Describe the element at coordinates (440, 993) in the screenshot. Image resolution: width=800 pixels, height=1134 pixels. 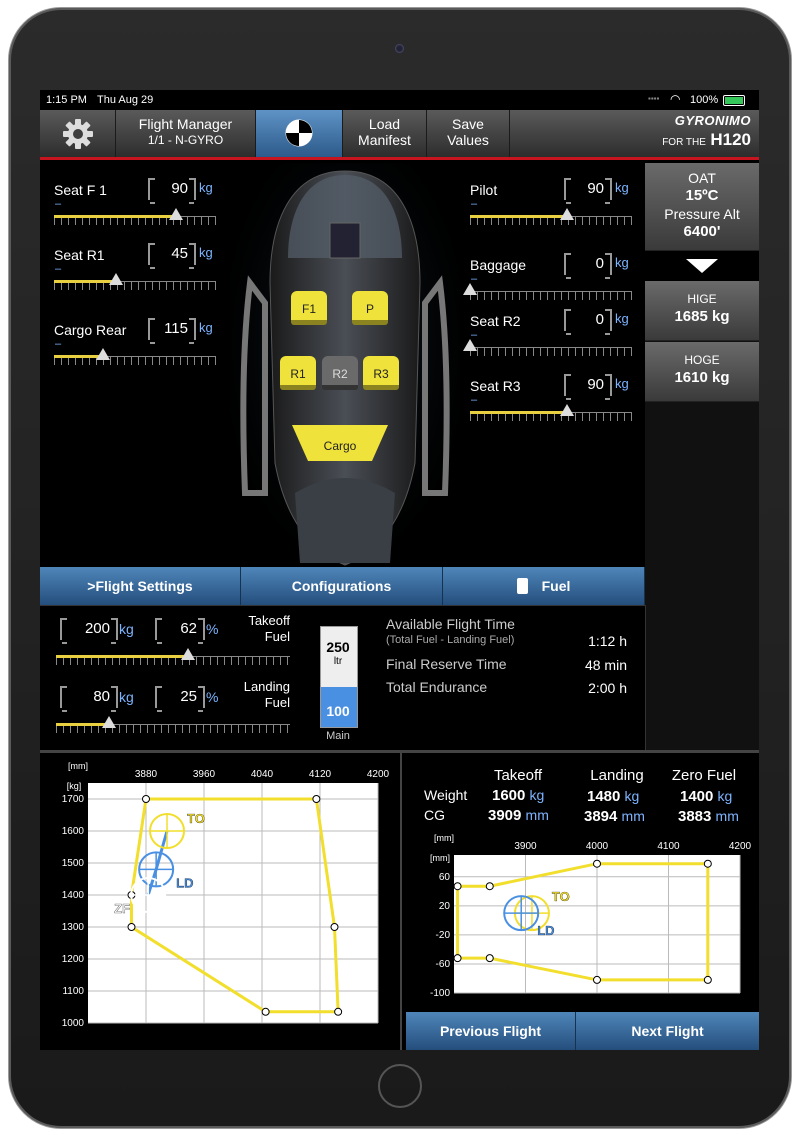
I see `y-tick-label: -100` at that location.